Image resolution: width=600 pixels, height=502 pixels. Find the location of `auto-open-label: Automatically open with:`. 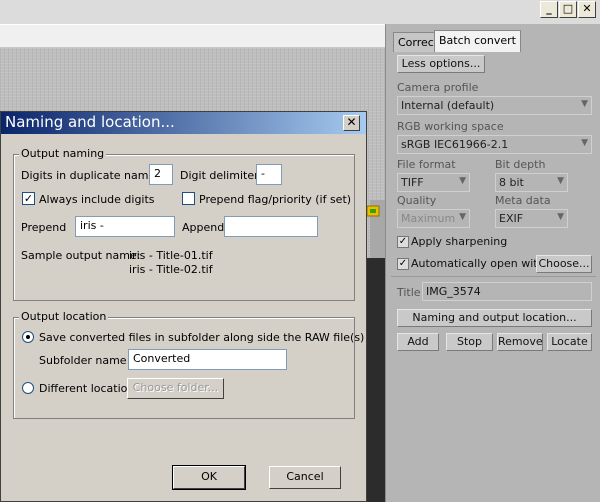

auto-open-label: Automatically open with: is located at coordinates (480, 263).